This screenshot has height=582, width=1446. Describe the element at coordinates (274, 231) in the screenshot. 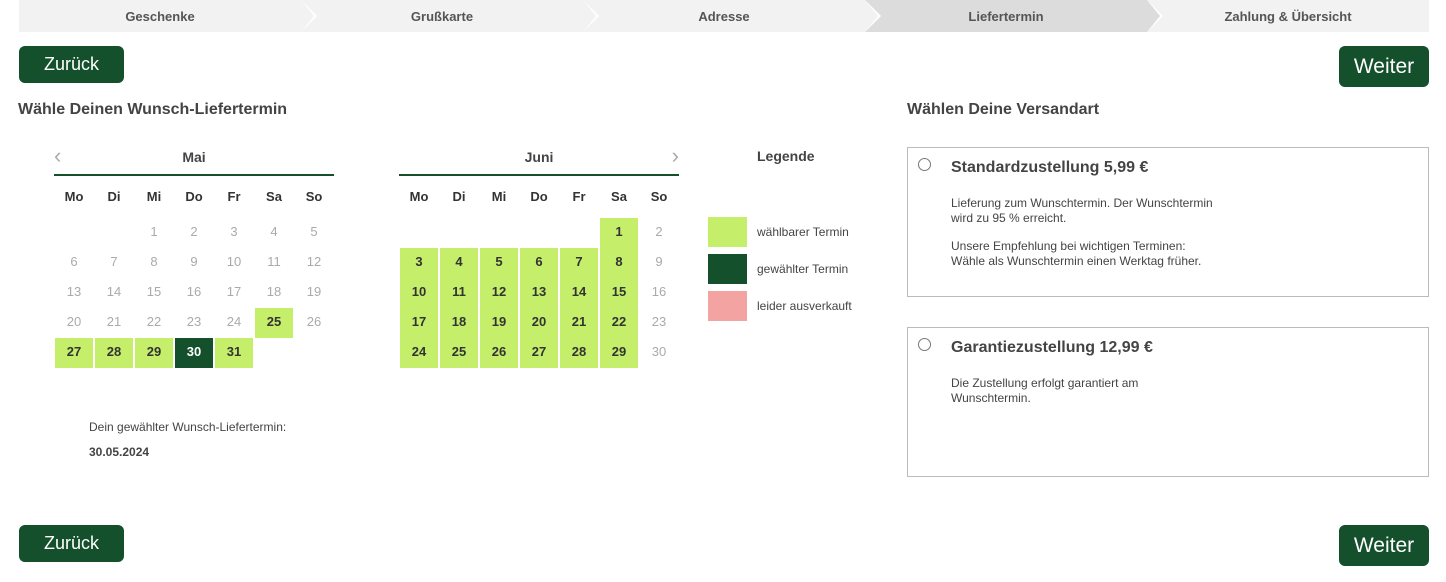

I see `day-cell-unavailable: 4` at that location.